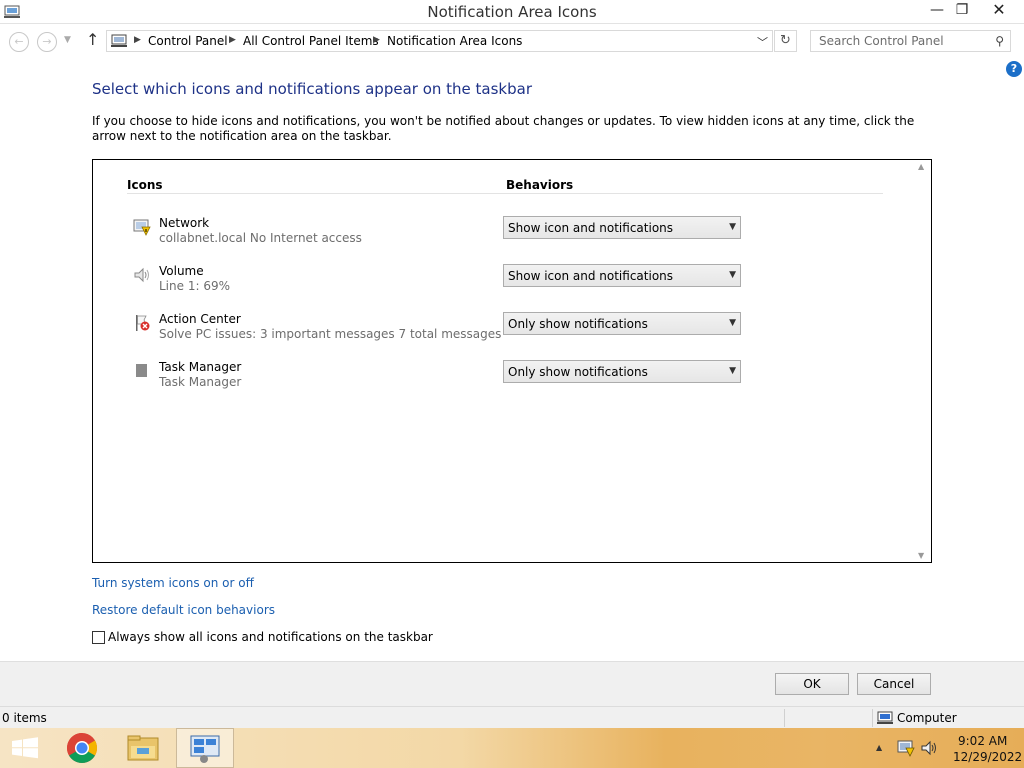 The image size is (1024, 768). What do you see at coordinates (24, 718) in the screenshot?
I see `item-count: 0 items` at bounding box center [24, 718].